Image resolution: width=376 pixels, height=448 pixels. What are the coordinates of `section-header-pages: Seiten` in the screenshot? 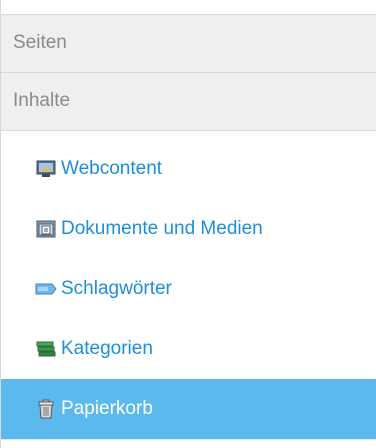 It's located at (188, 44).